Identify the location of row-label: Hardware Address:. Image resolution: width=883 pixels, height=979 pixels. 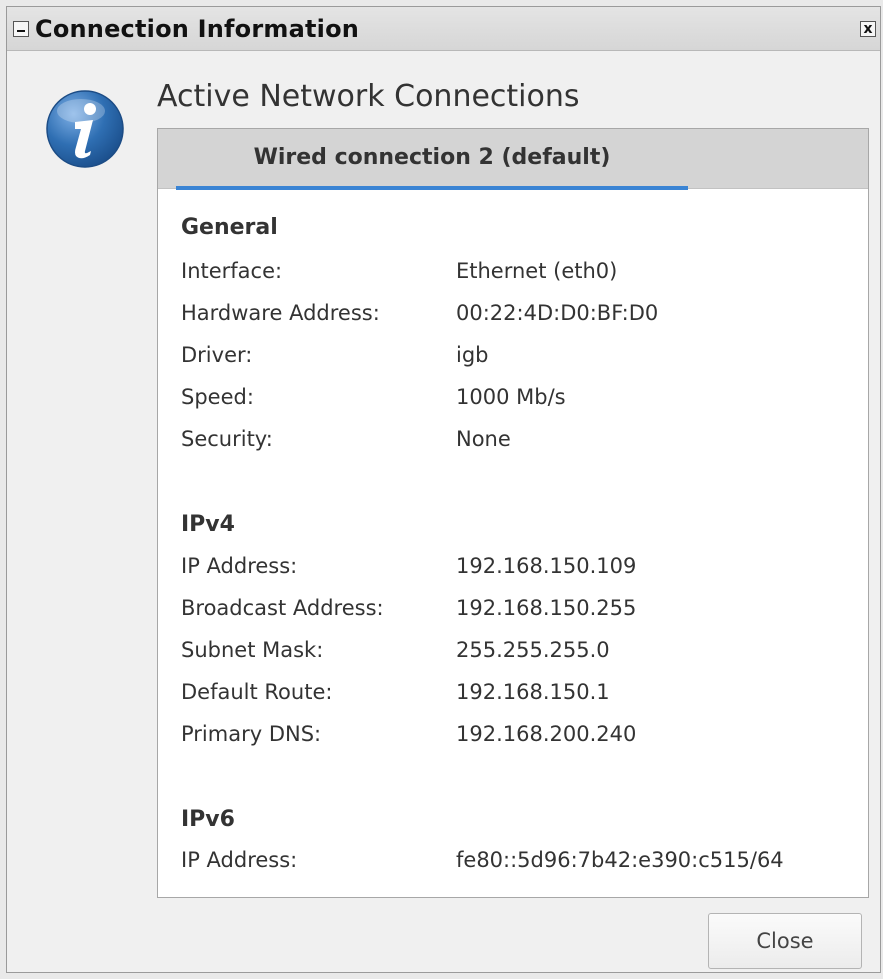
(280, 313).